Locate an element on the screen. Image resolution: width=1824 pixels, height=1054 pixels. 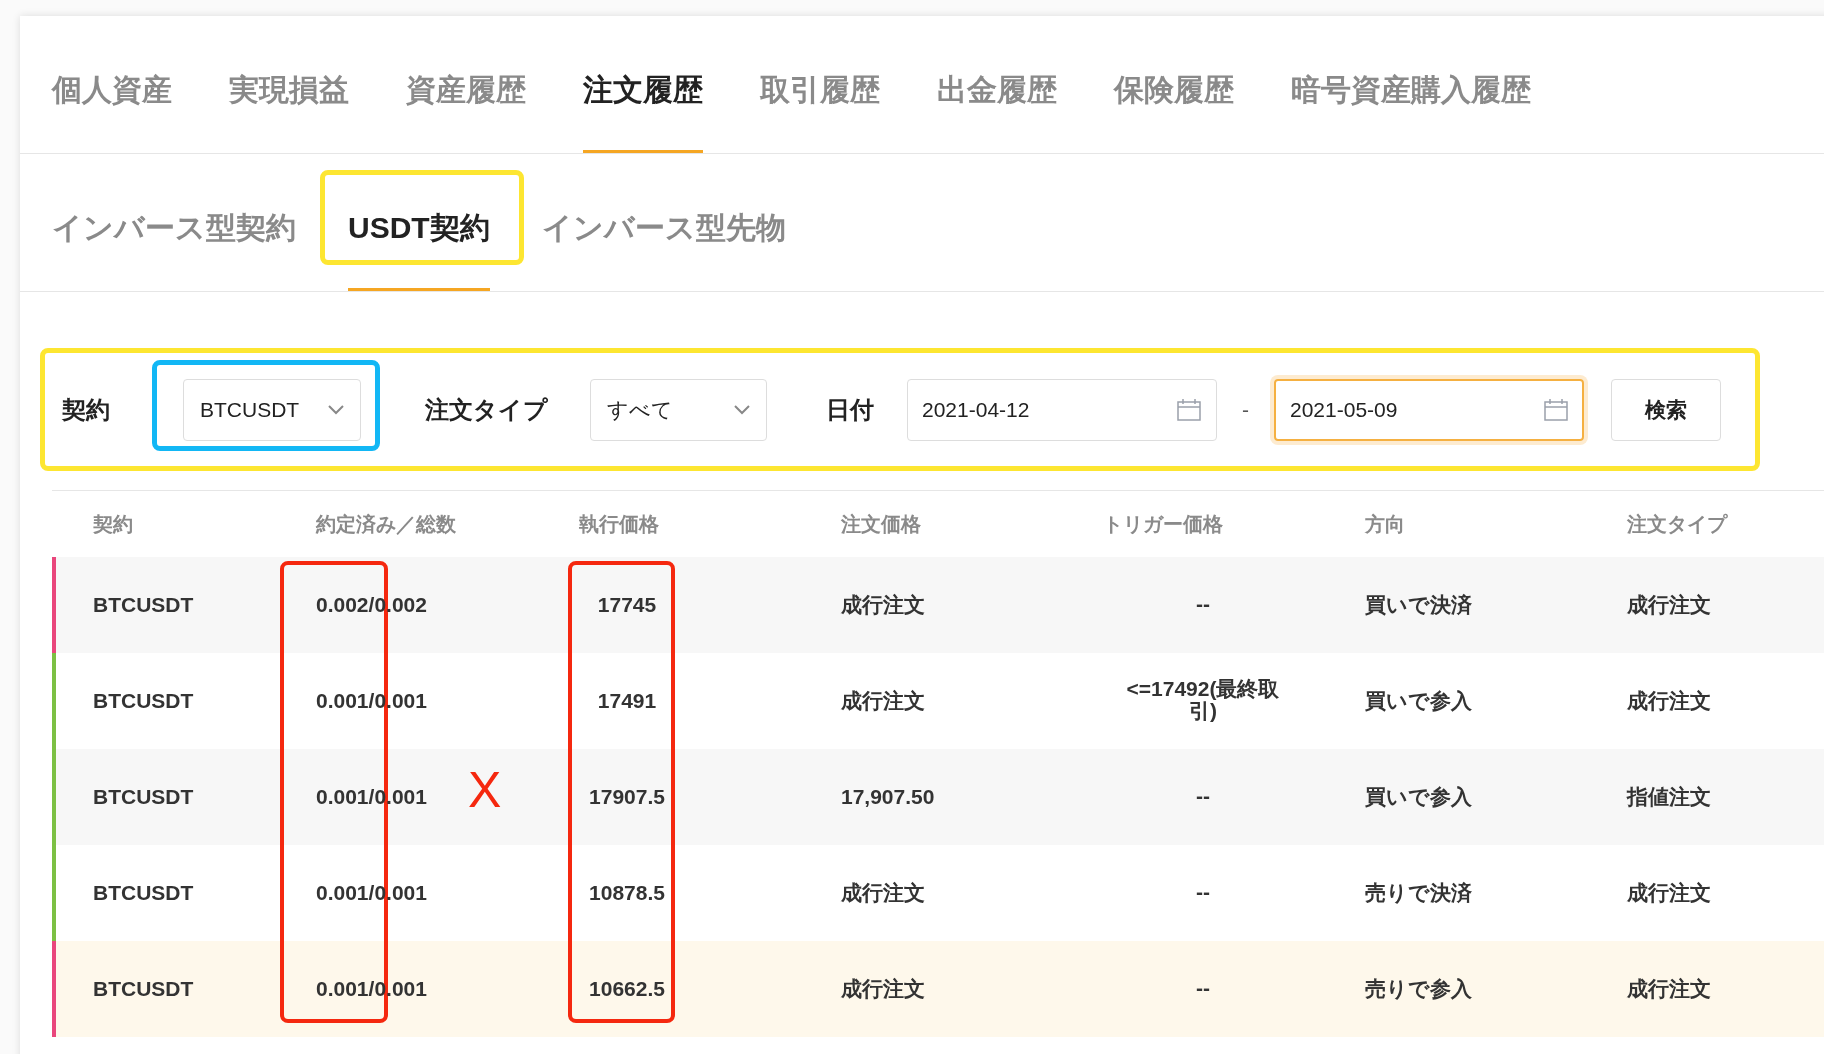
contract-tab: USDT契約 is located at coordinates (419, 248).